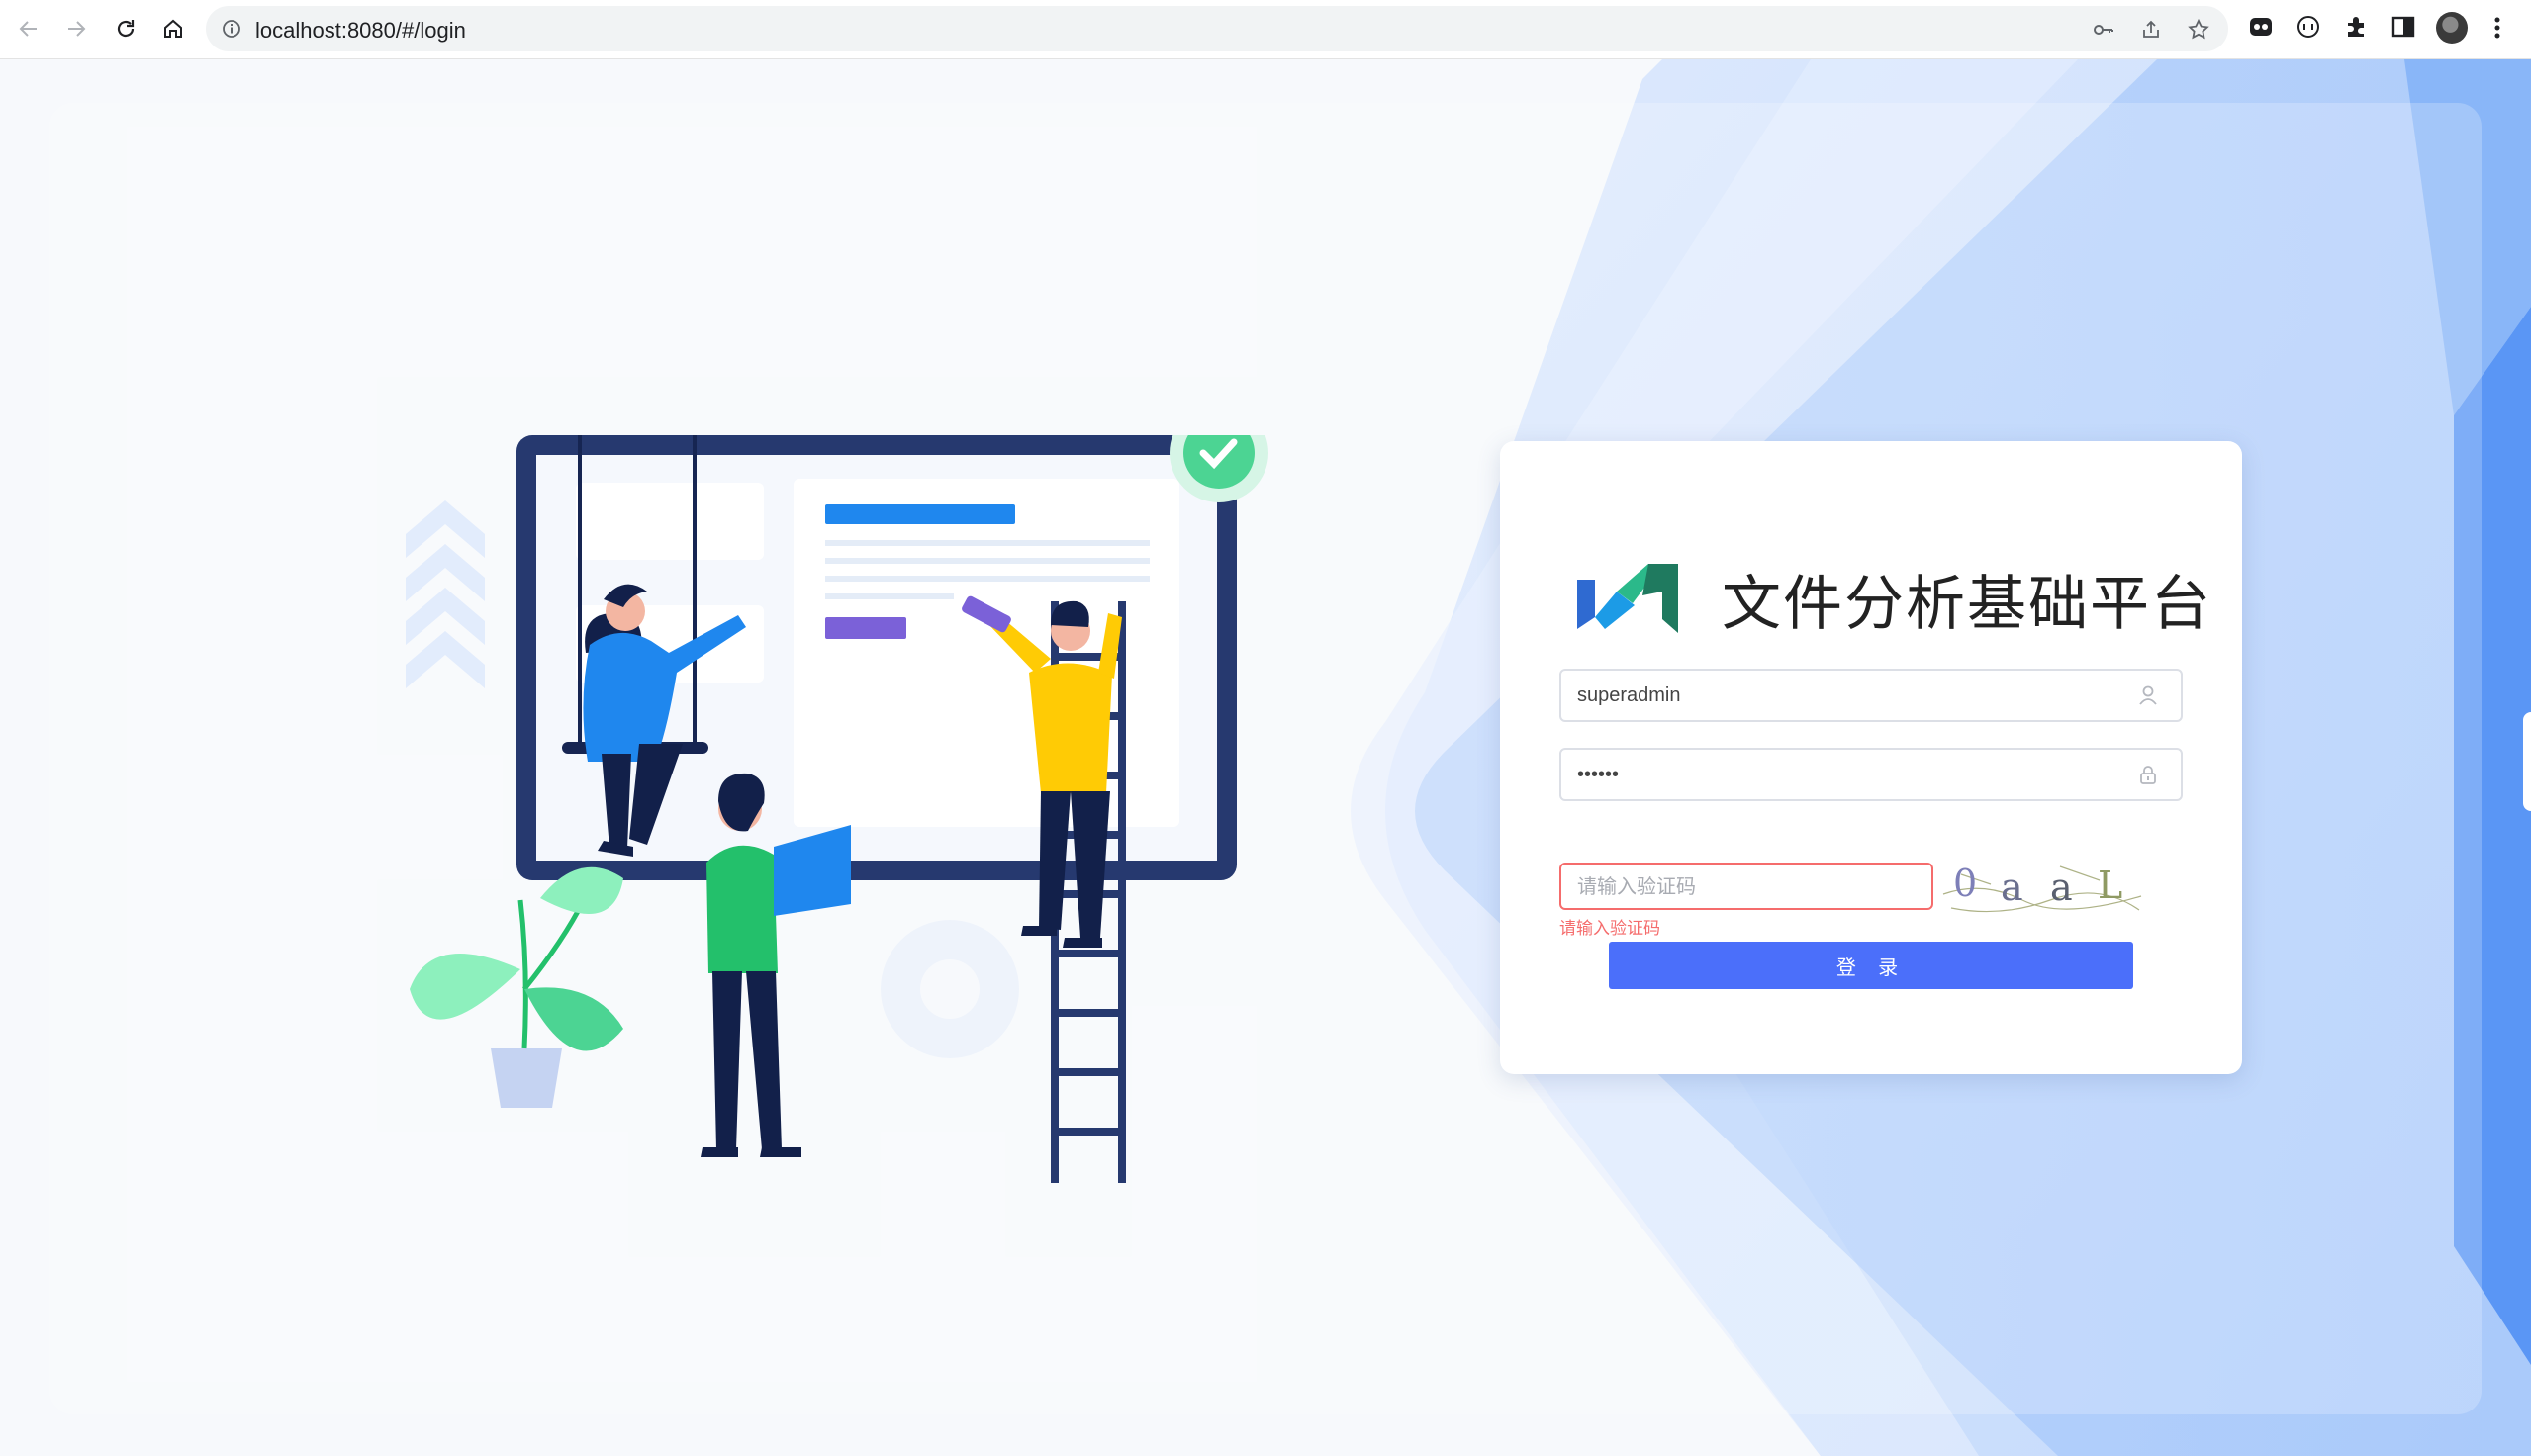 The height and width of the screenshot is (1456, 2531). I want to click on back-arrow-icon, so click(28, 28).